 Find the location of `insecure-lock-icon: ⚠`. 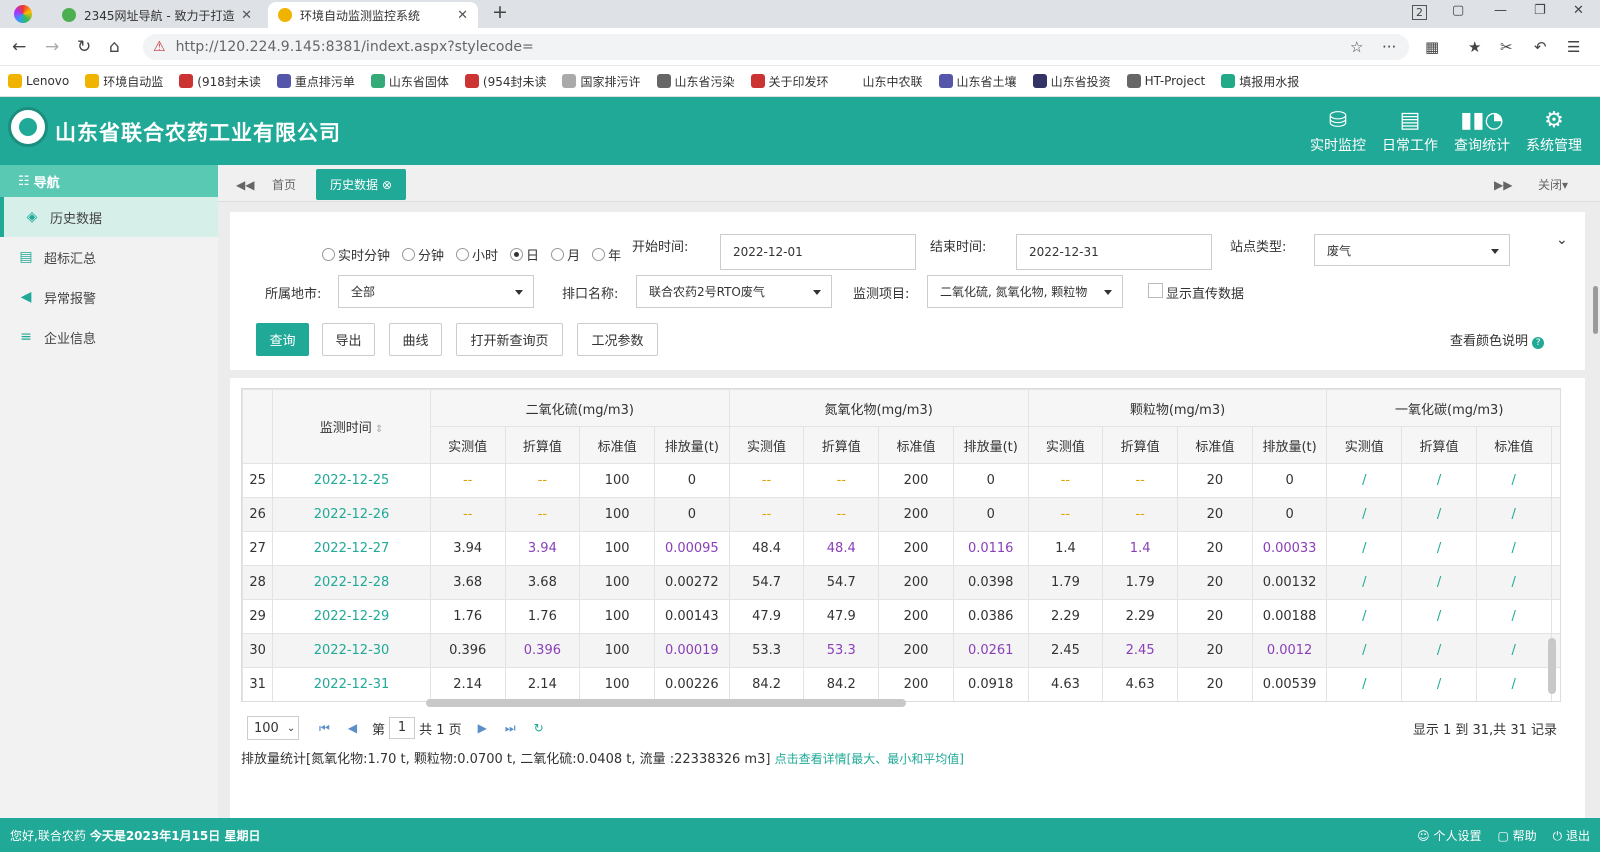

insecure-lock-icon: ⚠ is located at coordinates (159, 47).